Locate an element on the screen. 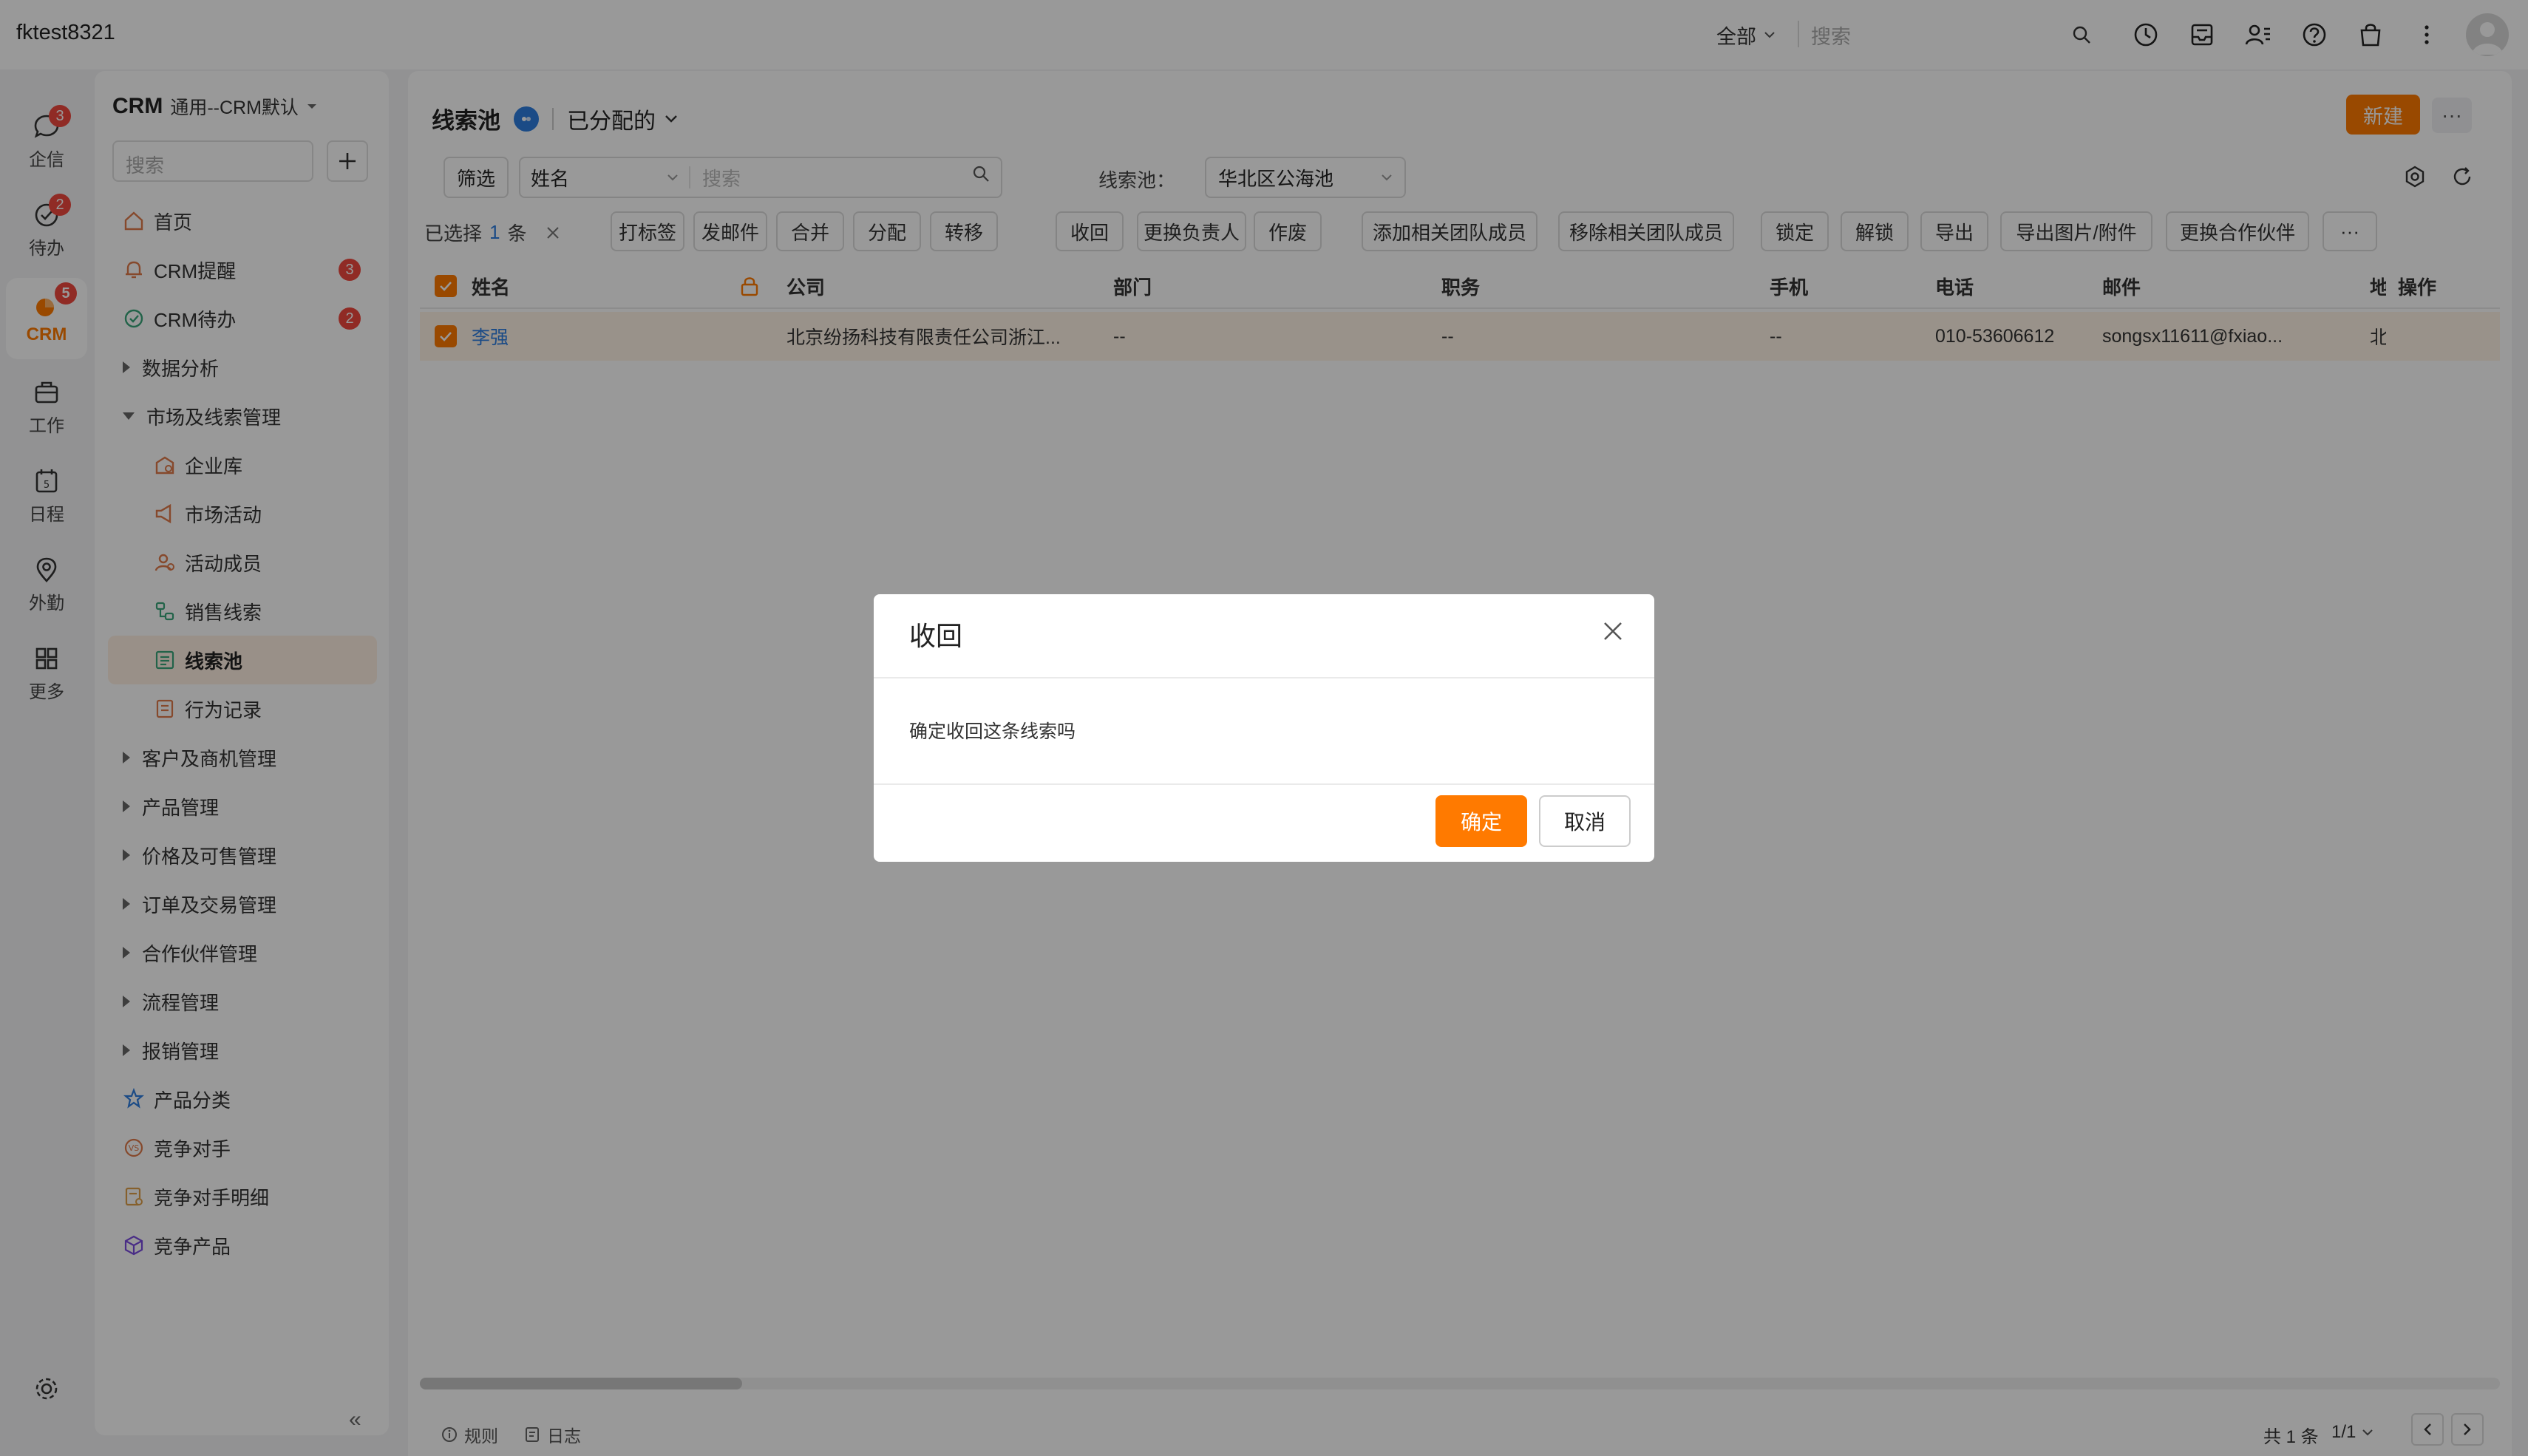 This screenshot has width=2528, height=1456. cancel-button: 取消 is located at coordinates (1585, 821).